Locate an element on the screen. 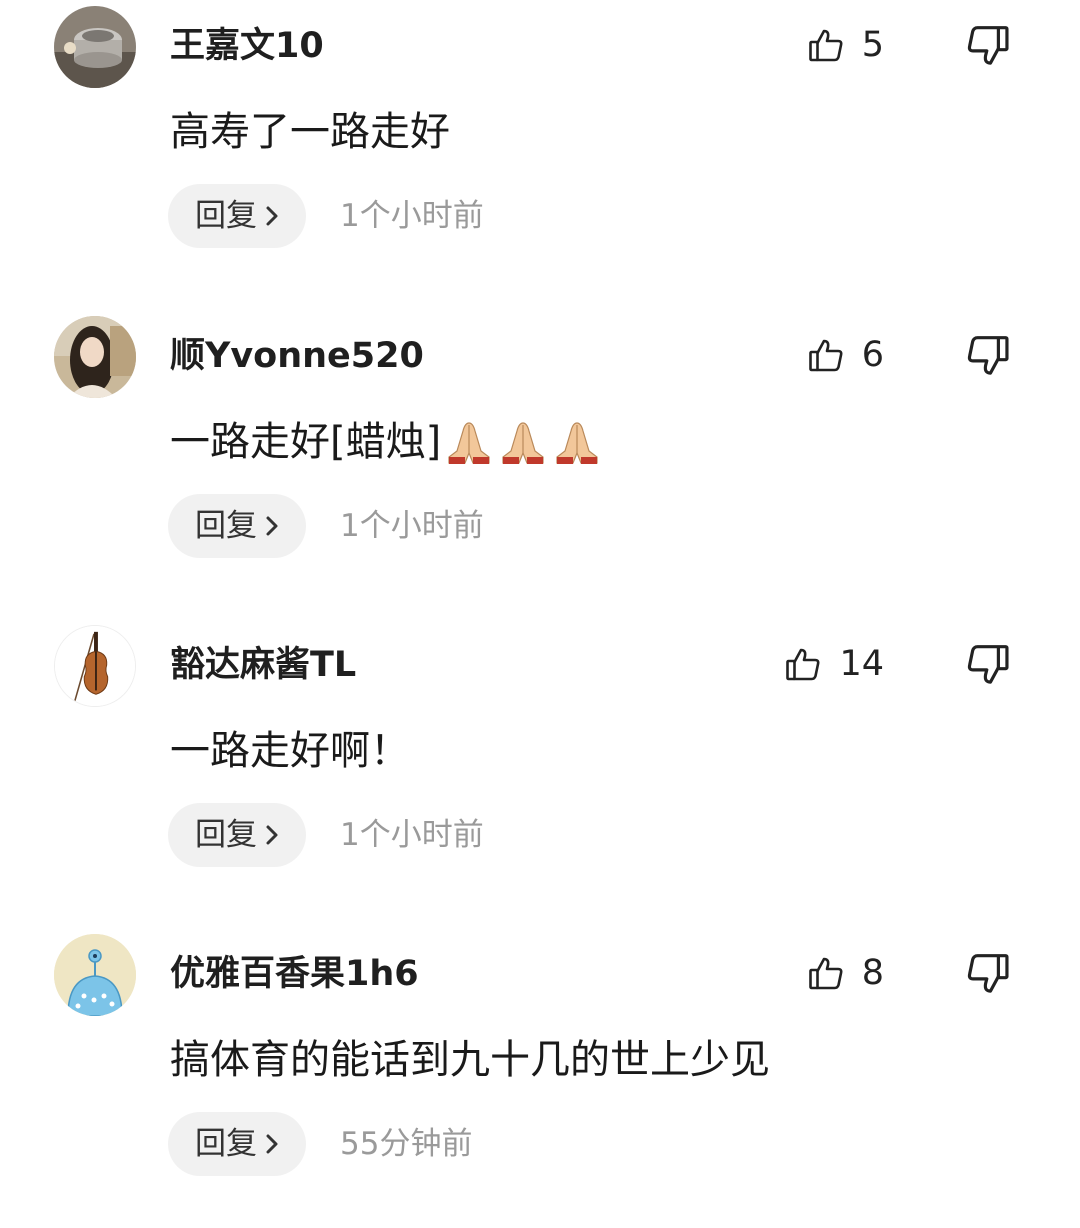 This screenshot has width=1080, height=1228. like-count: 6 is located at coordinates (872, 355).